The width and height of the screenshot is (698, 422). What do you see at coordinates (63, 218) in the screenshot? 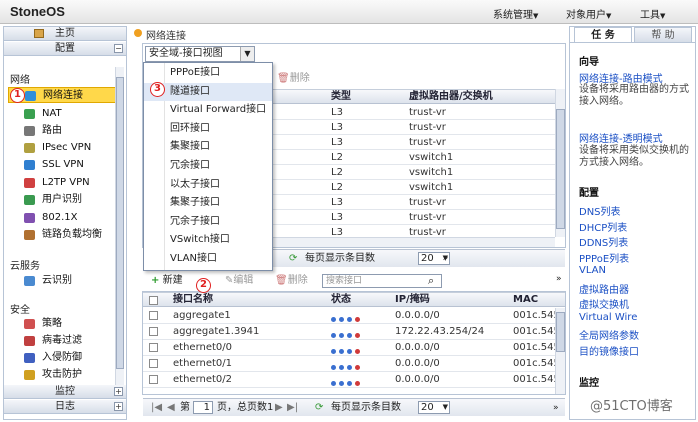
I see `sidebar-item-8021x: 802.1X` at bounding box center [63, 218].